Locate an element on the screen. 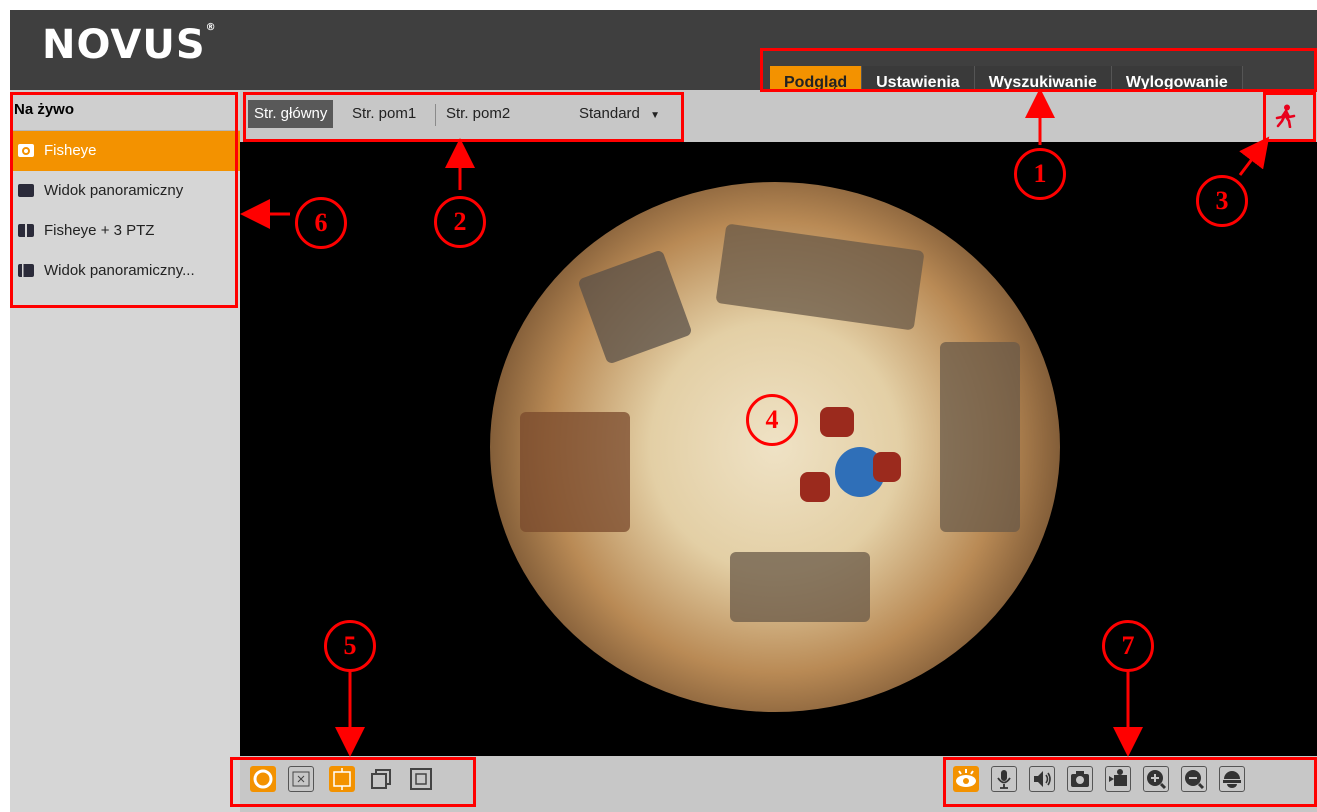 This screenshot has height=812, width=1317. callout-1: 1 is located at coordinates (1040, 174).